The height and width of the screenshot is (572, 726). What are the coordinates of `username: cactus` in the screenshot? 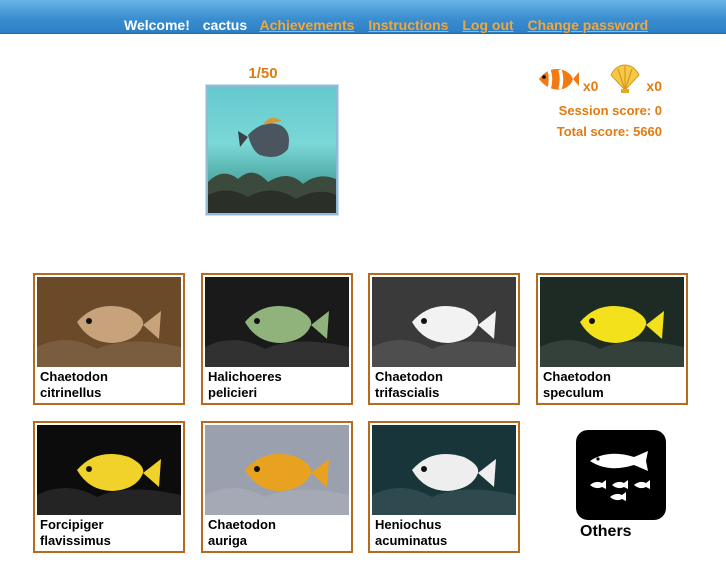 It's located at (225, 25).